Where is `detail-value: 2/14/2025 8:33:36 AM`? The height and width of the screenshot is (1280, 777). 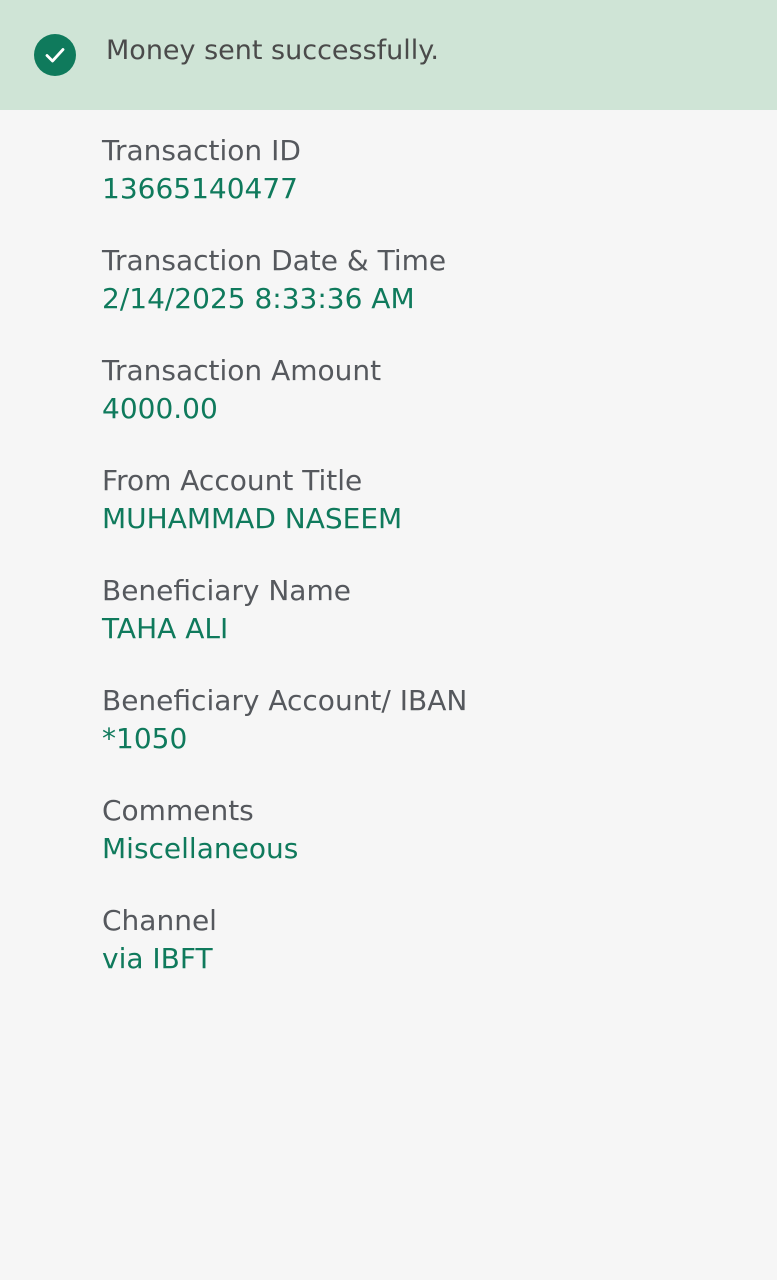
detail-value: 2/14/2025 8:33:36 AM is located at coordinates (258, 298).